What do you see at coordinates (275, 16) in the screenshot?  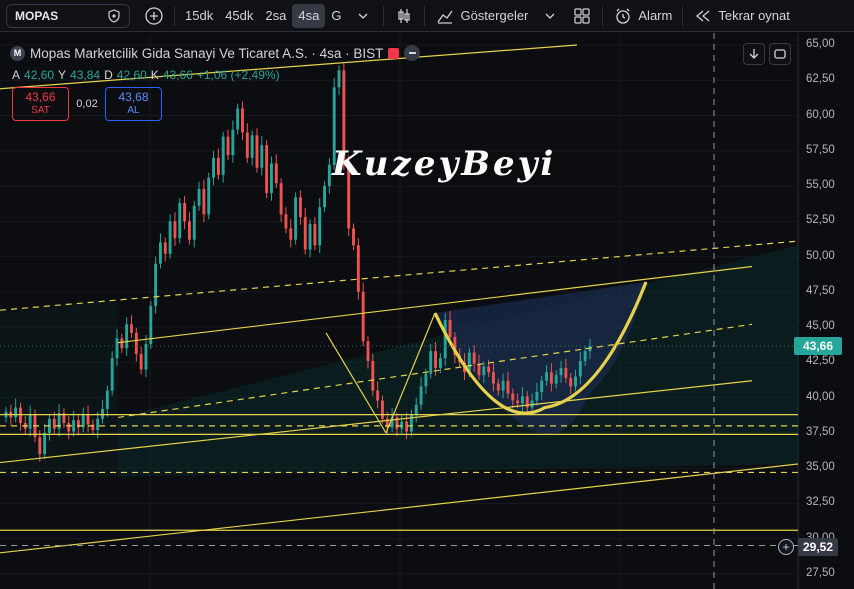 I see `interval-2sa: 2sa` at bounding box center [275, 16].